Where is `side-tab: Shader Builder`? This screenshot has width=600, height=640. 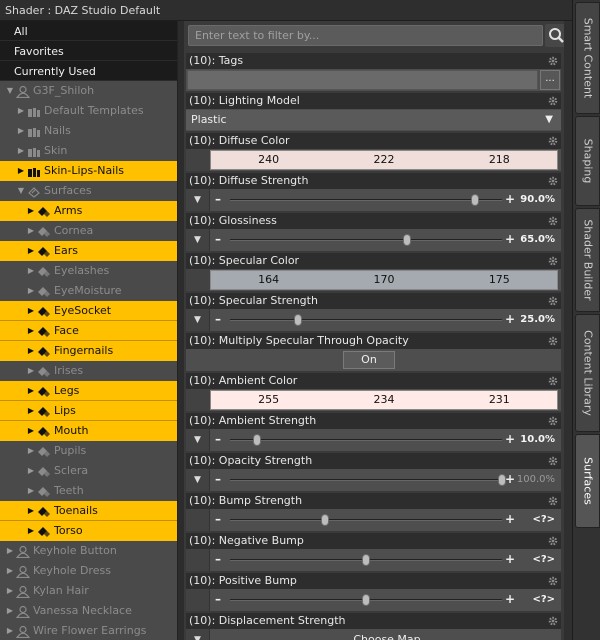
side-tab: Shader Builder is located at coordinates (587, 260).